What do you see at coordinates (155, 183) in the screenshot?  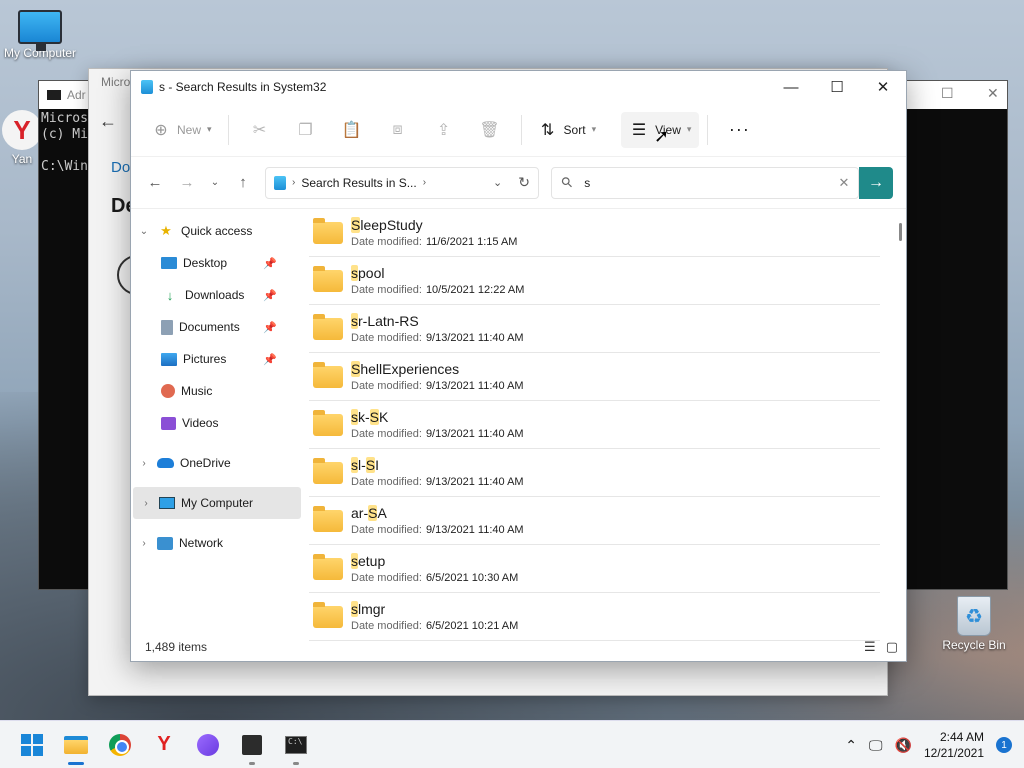 I see `back-button: ←` at bounding box center [155, 183].